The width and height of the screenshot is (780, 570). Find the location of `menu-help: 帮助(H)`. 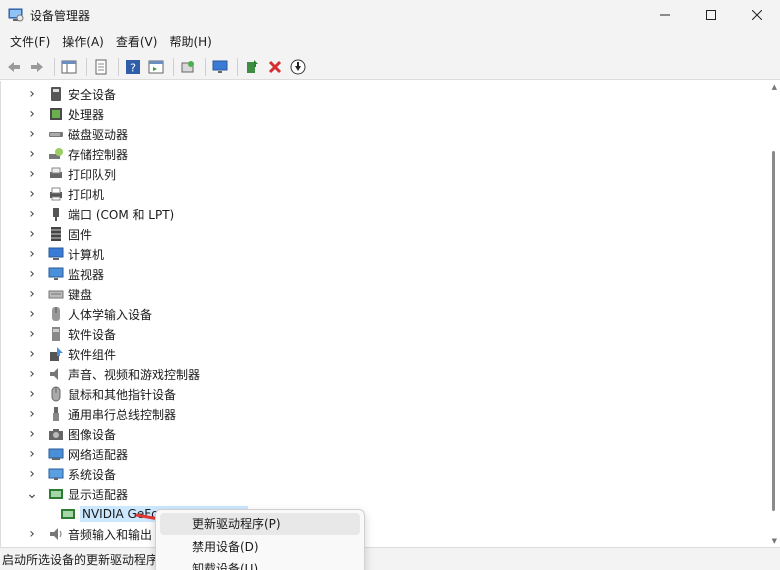

menu-help: 帮助(H) is located at coordinates (190, 42).